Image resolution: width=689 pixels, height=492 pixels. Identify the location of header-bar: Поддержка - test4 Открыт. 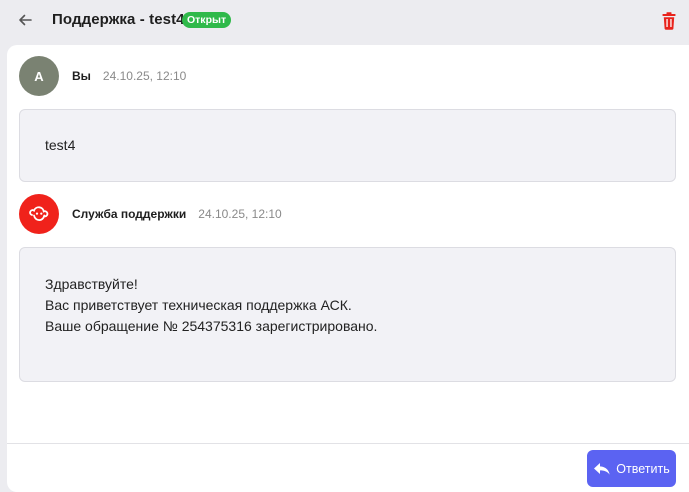
(344, 20).